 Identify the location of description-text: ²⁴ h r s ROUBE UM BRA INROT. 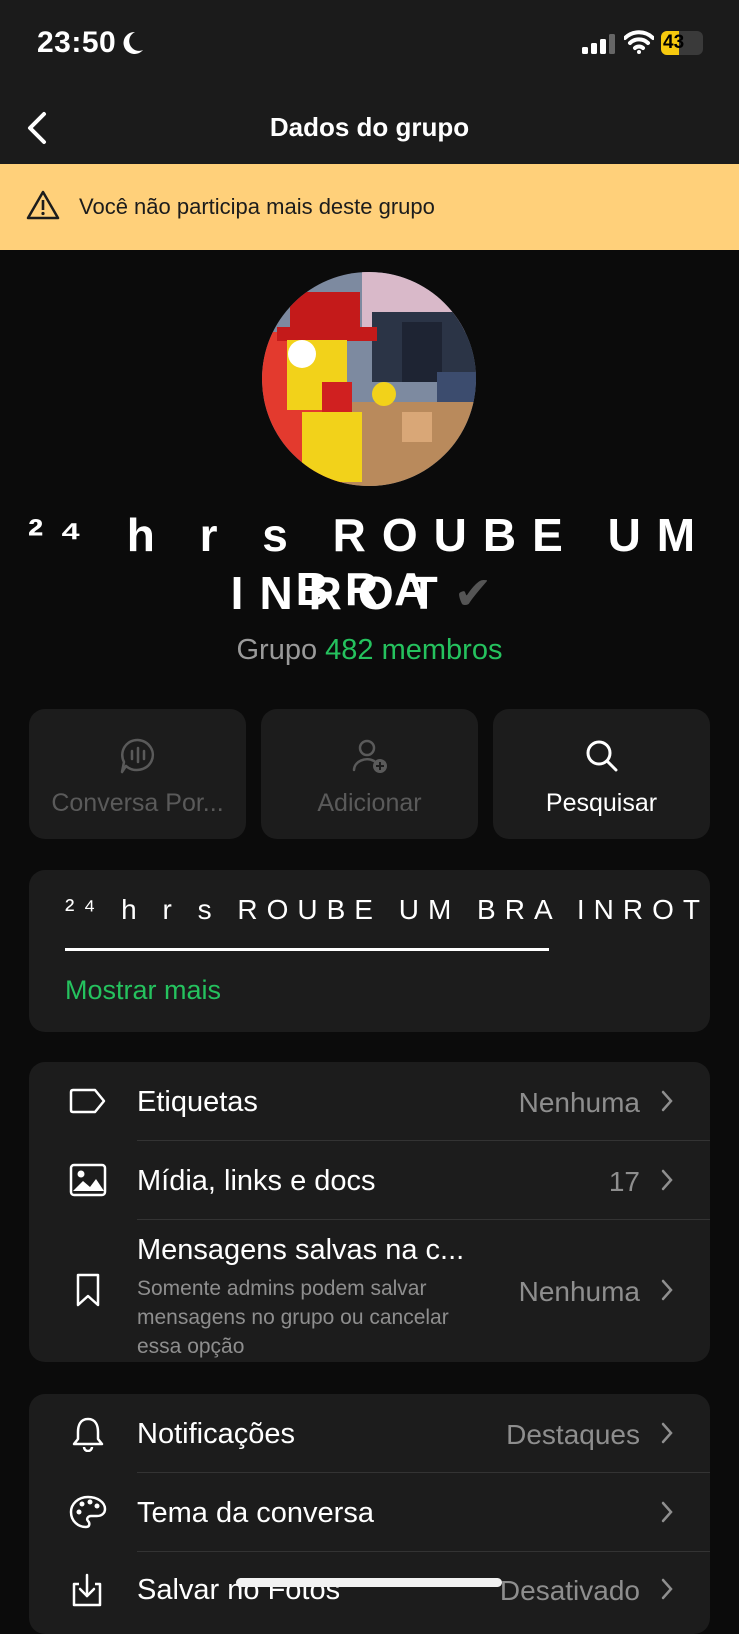
(387, 909).